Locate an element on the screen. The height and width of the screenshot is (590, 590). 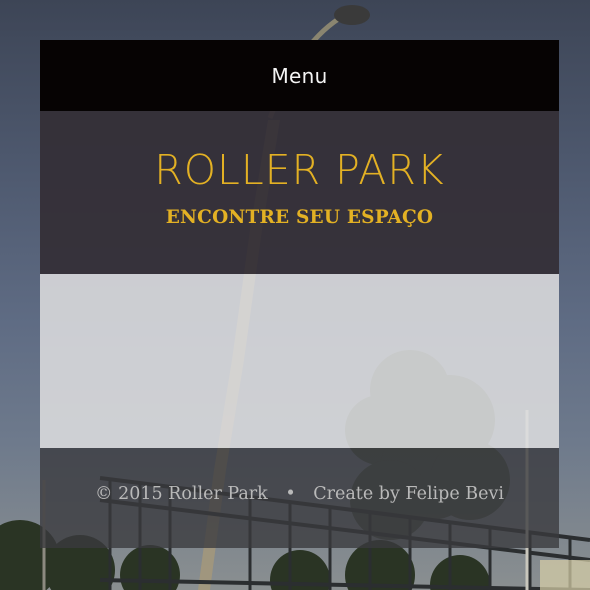
site-tagline: ENCONTRE SEU ESPAÇO is located at coordinates (299, 217).